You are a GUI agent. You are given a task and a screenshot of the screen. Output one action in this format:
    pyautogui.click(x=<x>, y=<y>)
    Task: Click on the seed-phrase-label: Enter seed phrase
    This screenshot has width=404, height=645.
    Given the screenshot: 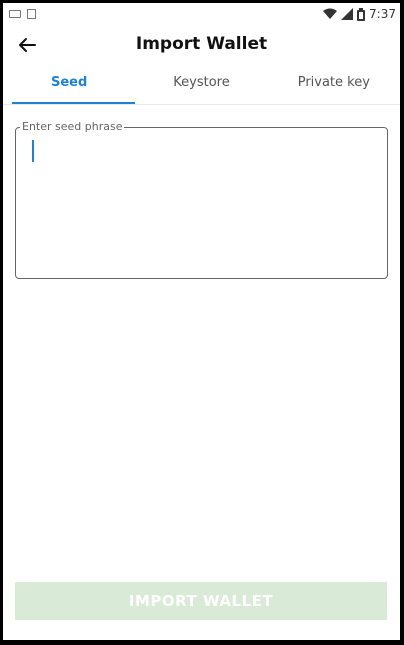 What is the action you would take?
    pyautogui.click(x=72, y=126)
    